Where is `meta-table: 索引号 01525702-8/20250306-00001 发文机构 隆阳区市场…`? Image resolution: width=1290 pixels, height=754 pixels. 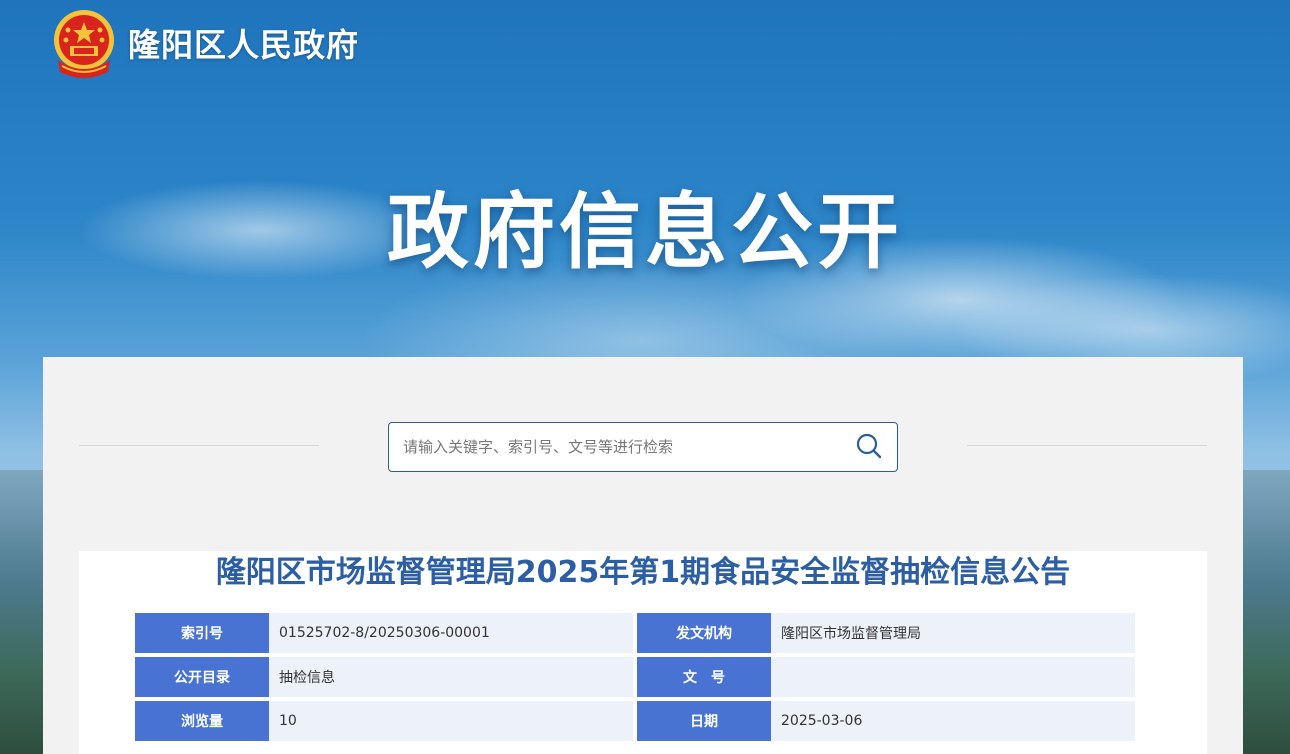 meta-table: 索引号 01525702-8/20250306-00001 发文机构 隆阳区市场… is located at coordinates (635, 679).